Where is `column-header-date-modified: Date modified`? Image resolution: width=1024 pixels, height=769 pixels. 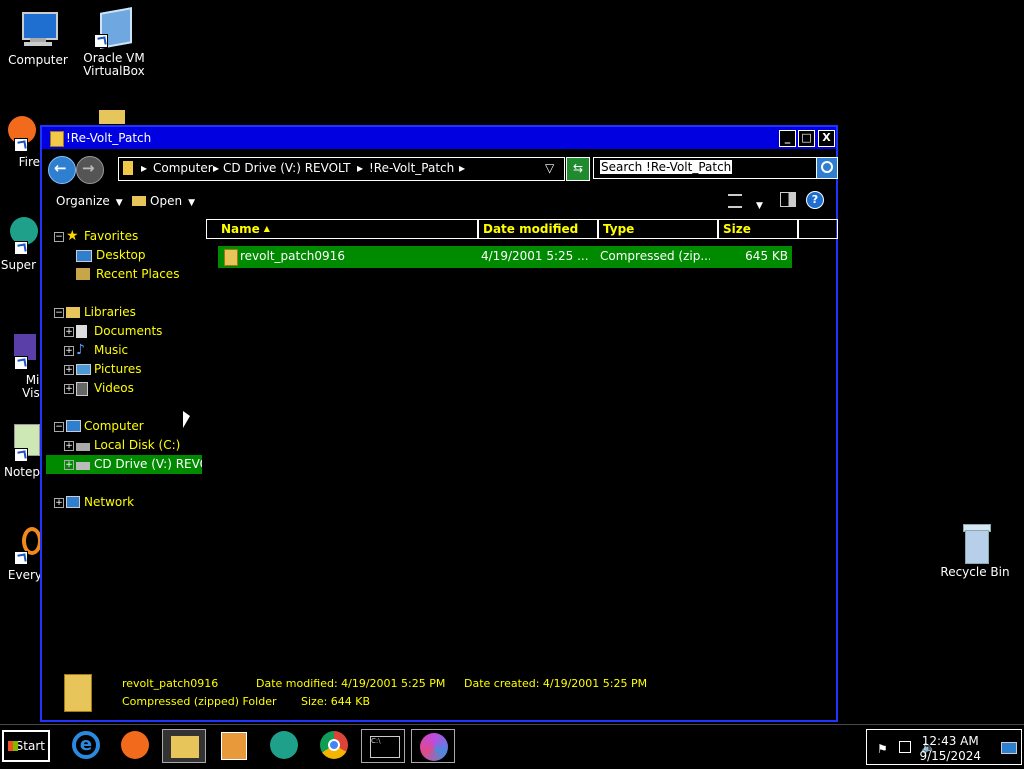 column-header-date-modified: Date modified is located at coordinates (538, 229).